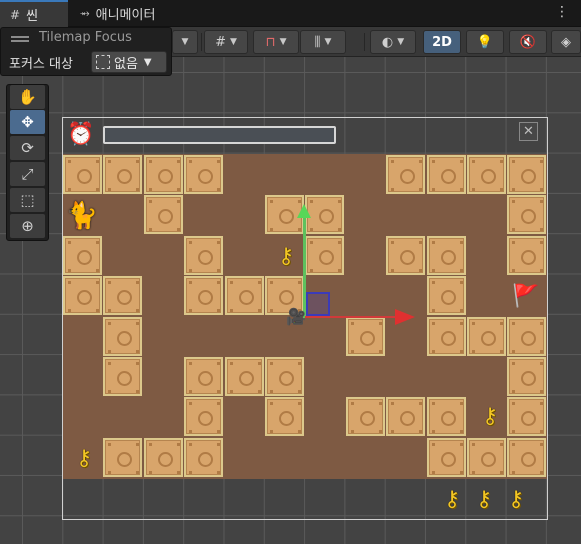 The image size is (581, 544). Describe the element at coordinates (405, 317) in the screenshot. I see `gizmo-x-arrow-icon` at that location.